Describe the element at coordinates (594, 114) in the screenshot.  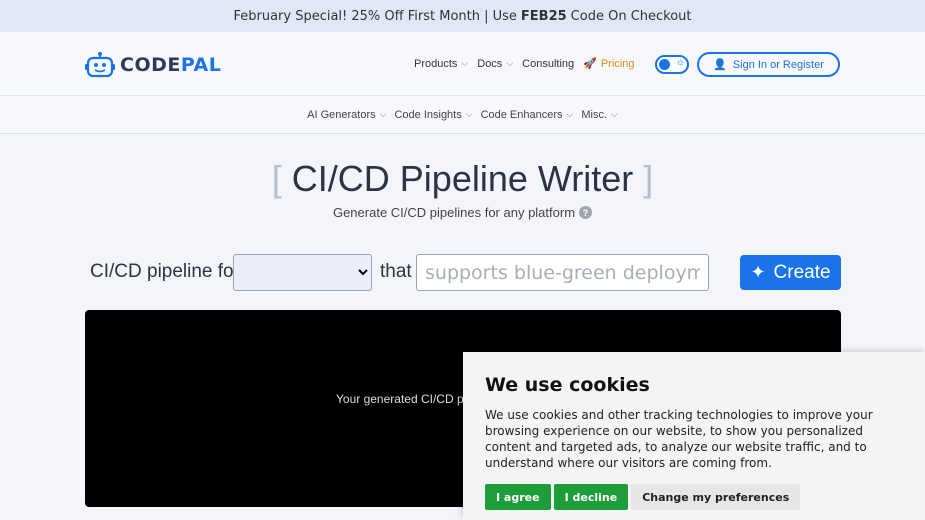
I see `subnav-label: Misc.` at that location.